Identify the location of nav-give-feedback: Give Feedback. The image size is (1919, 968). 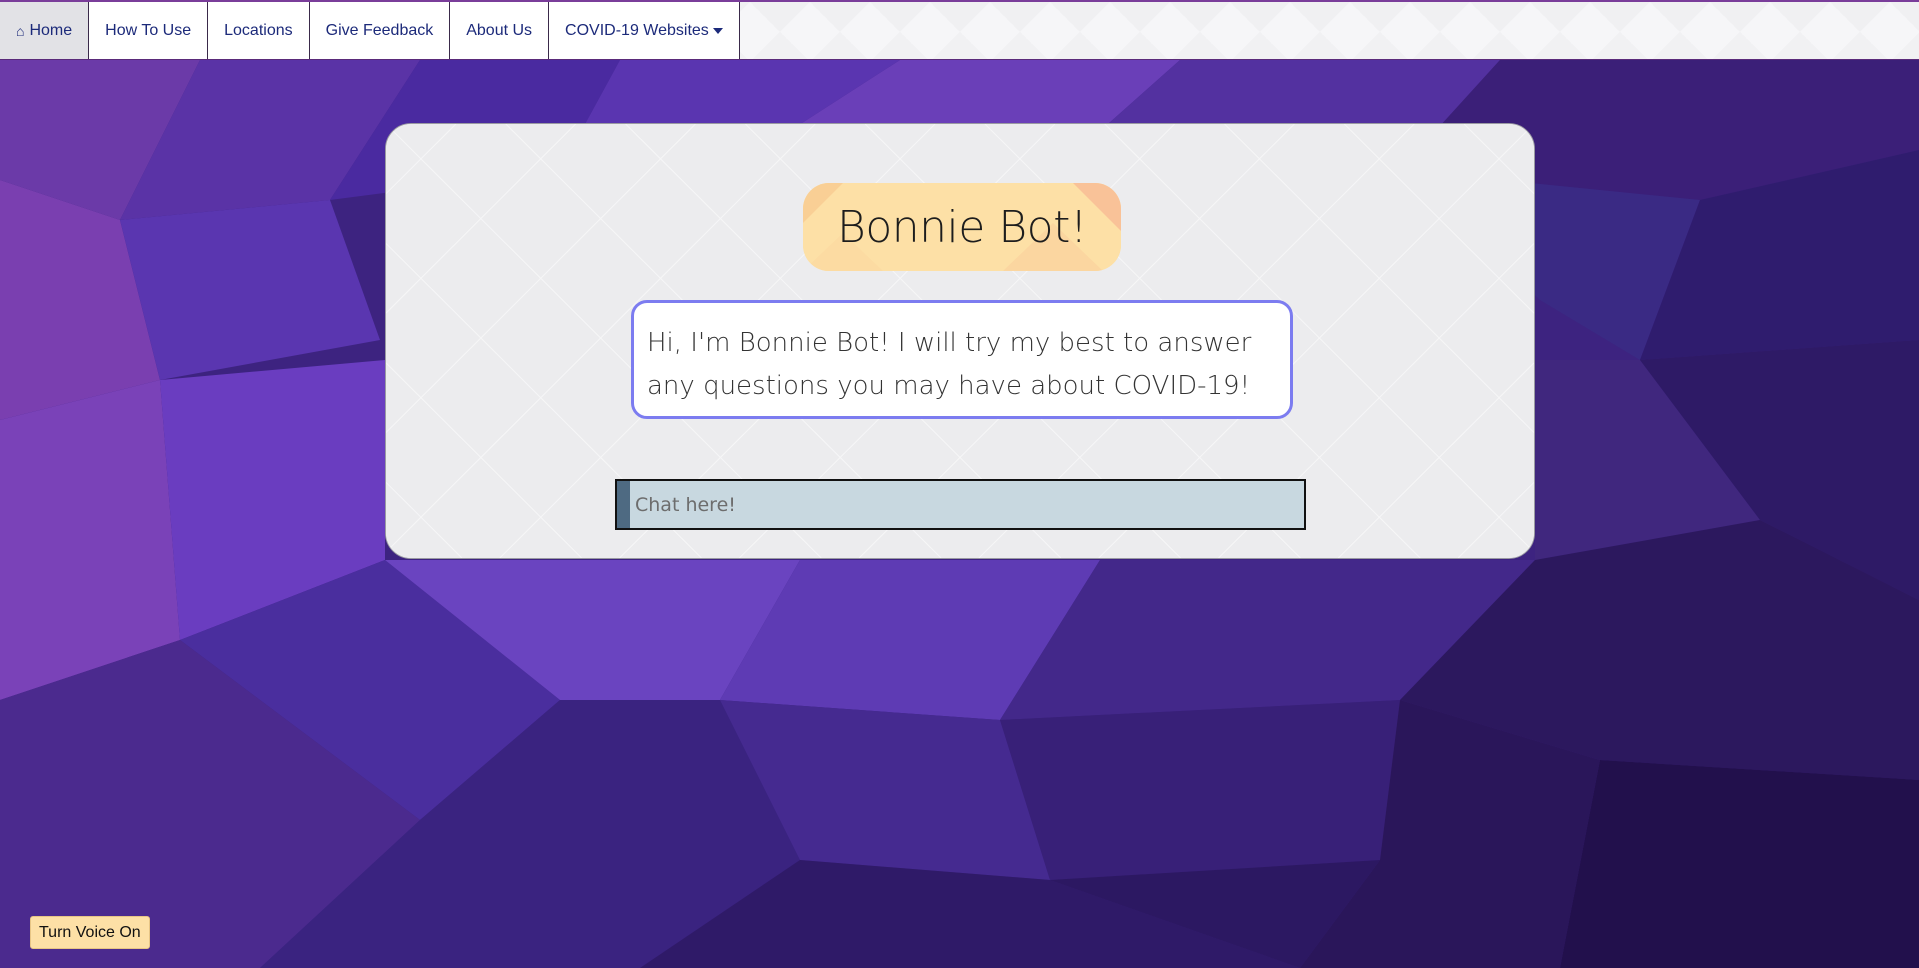
(380, 30).